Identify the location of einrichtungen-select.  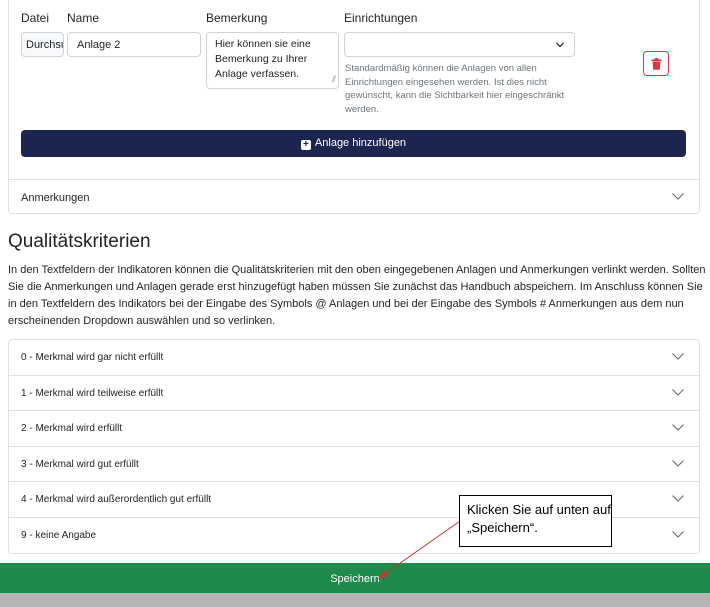
(459, 44).